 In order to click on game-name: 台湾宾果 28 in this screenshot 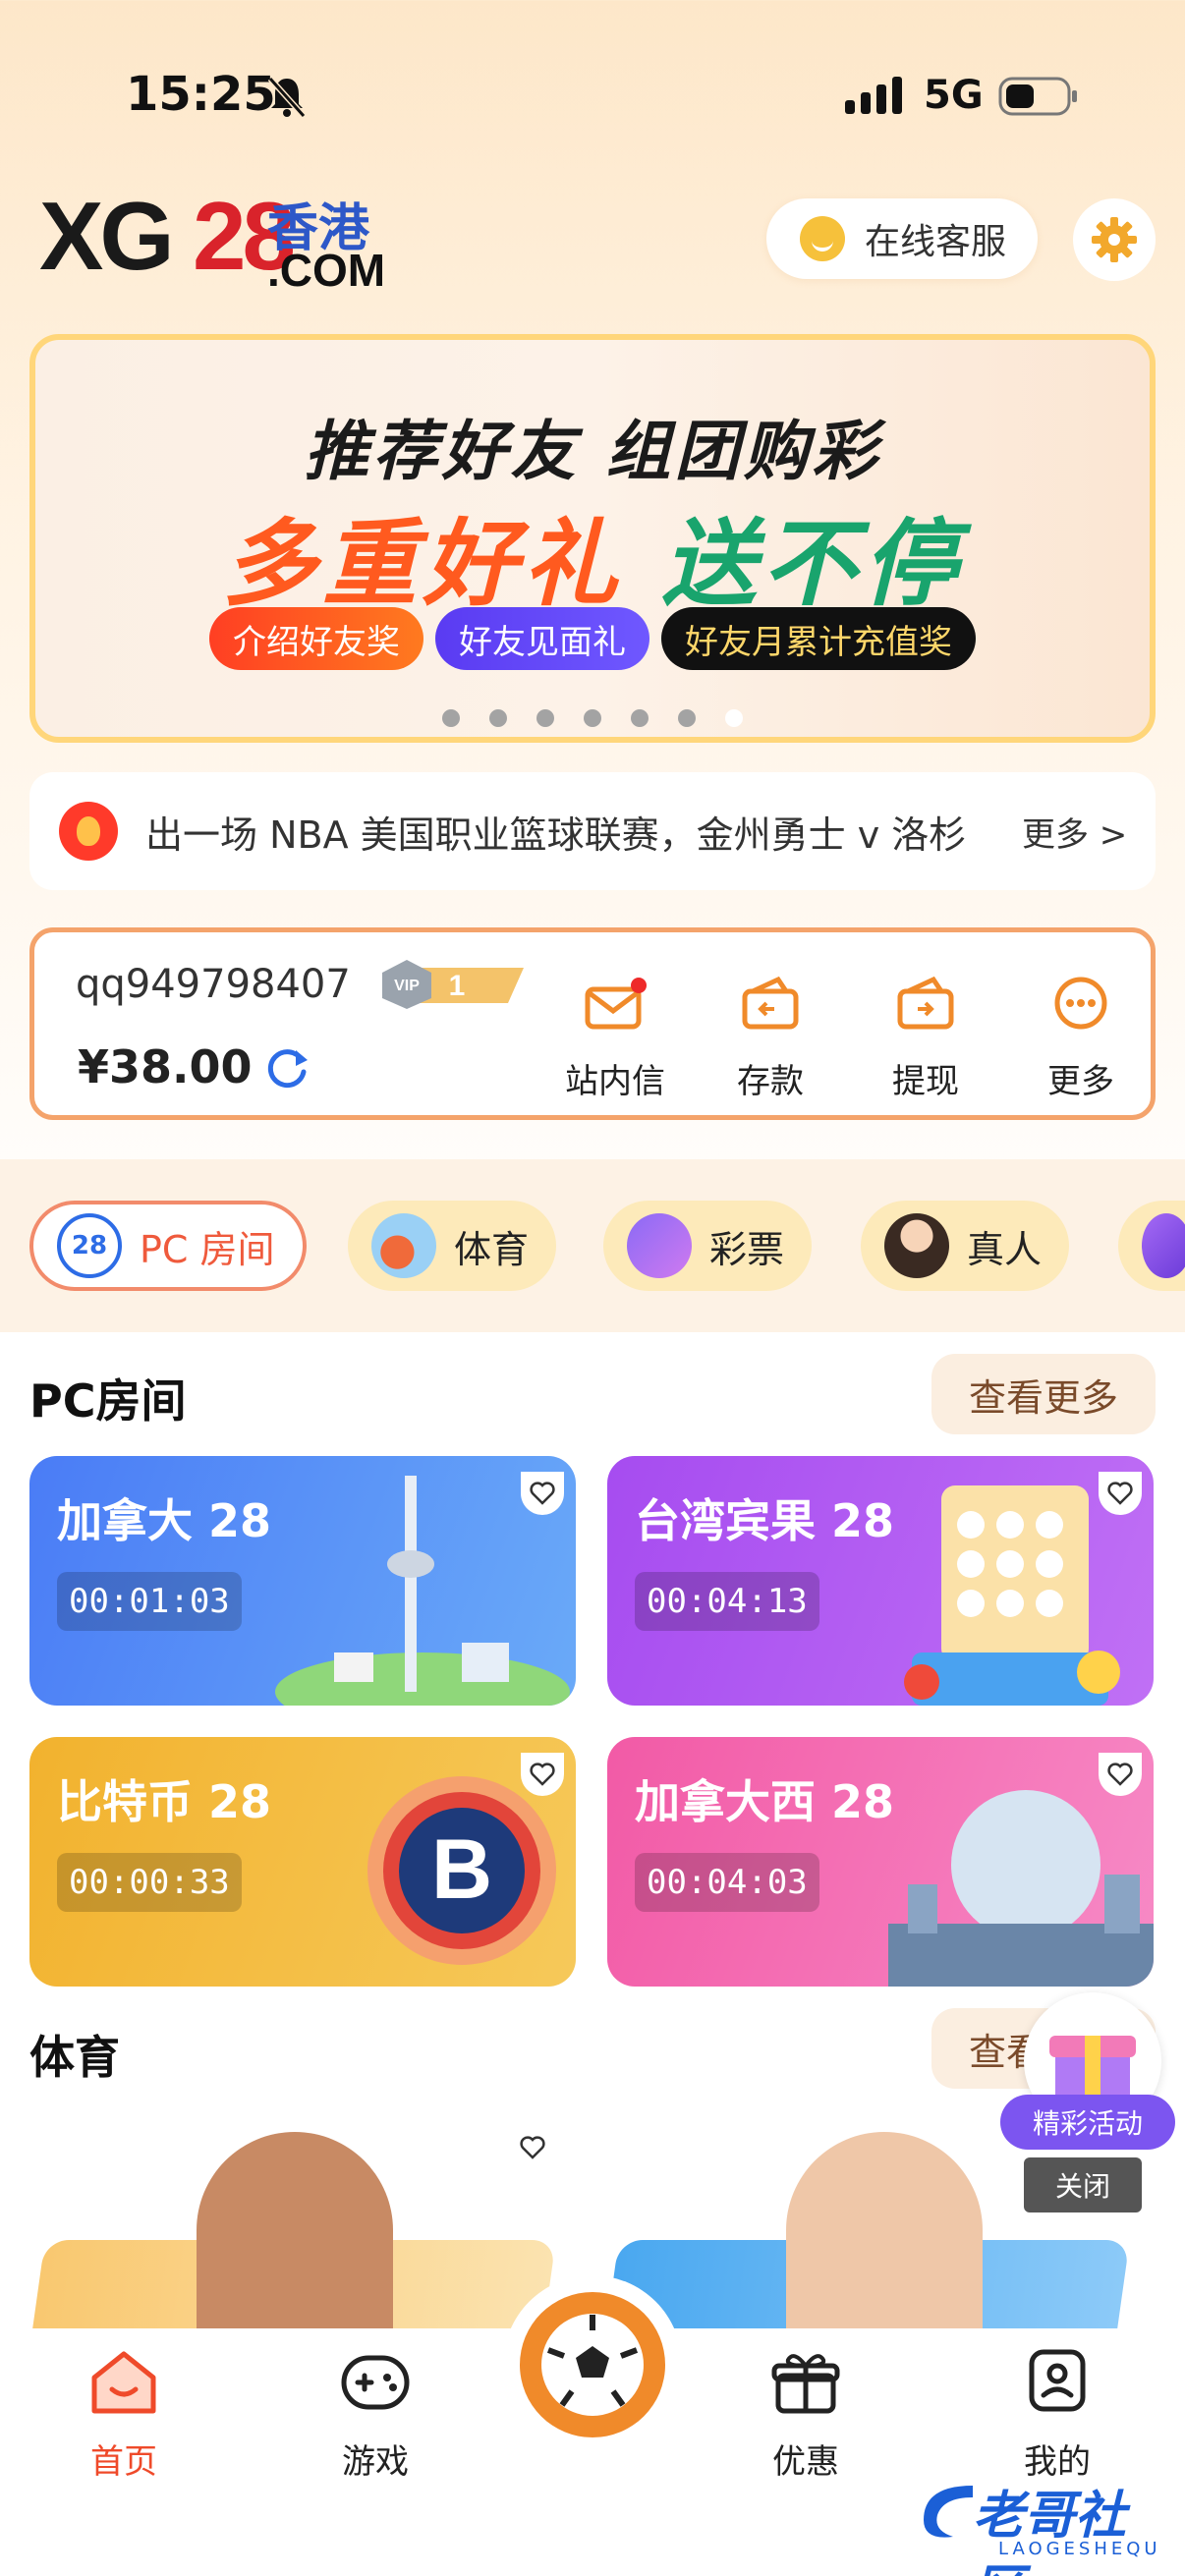, I will do `click(765, 1520)`.